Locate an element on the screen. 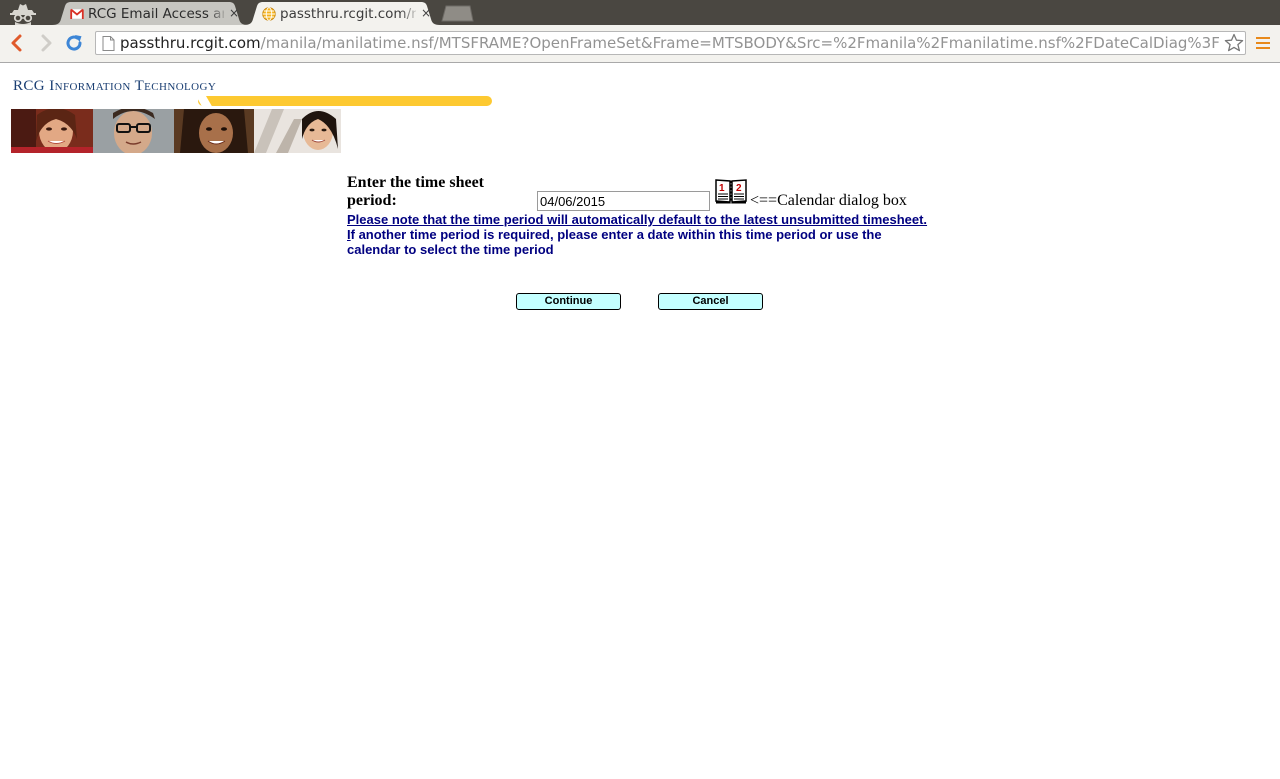 This screenshot has height=779, width=1280. photo-woman-light is located at coordinates (297, 131).